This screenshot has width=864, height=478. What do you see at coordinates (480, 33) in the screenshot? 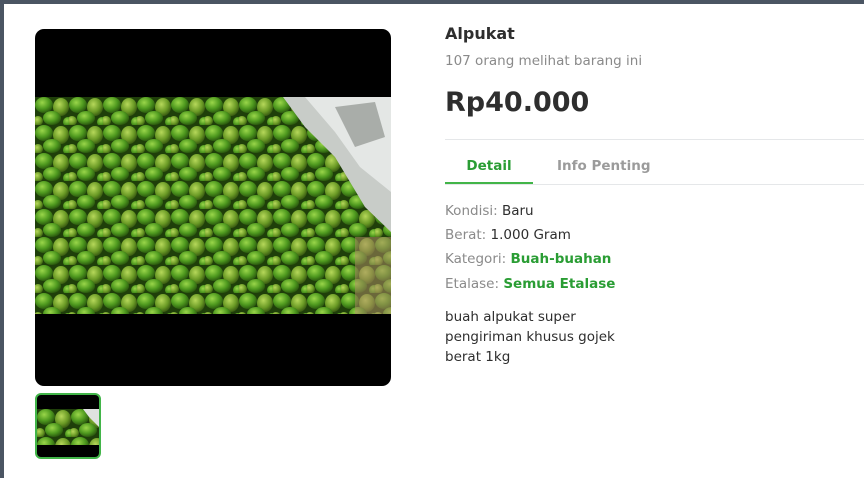
I see `product-title: Alpukat` at bounding box center [480, 33].